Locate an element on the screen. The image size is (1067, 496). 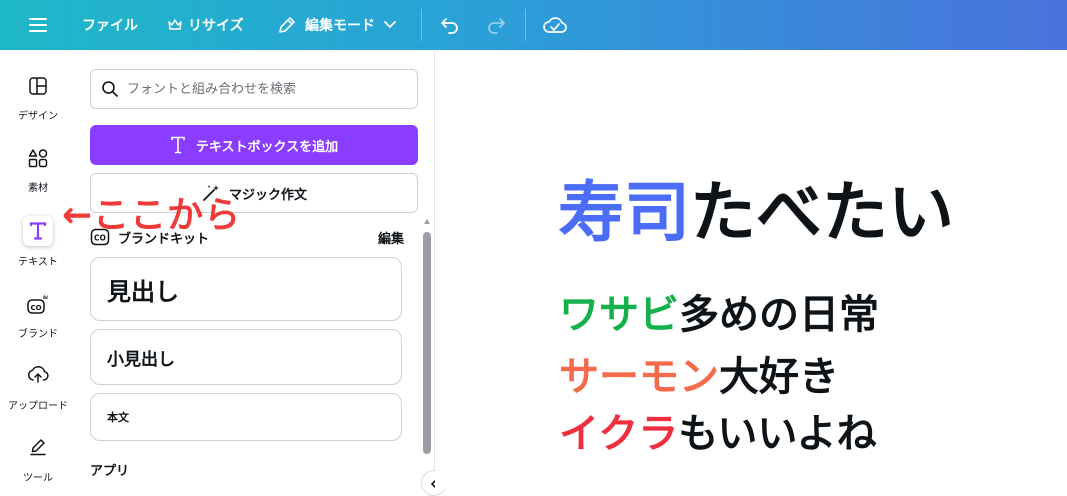
shapes-icon is located at coordinates (38, 158).